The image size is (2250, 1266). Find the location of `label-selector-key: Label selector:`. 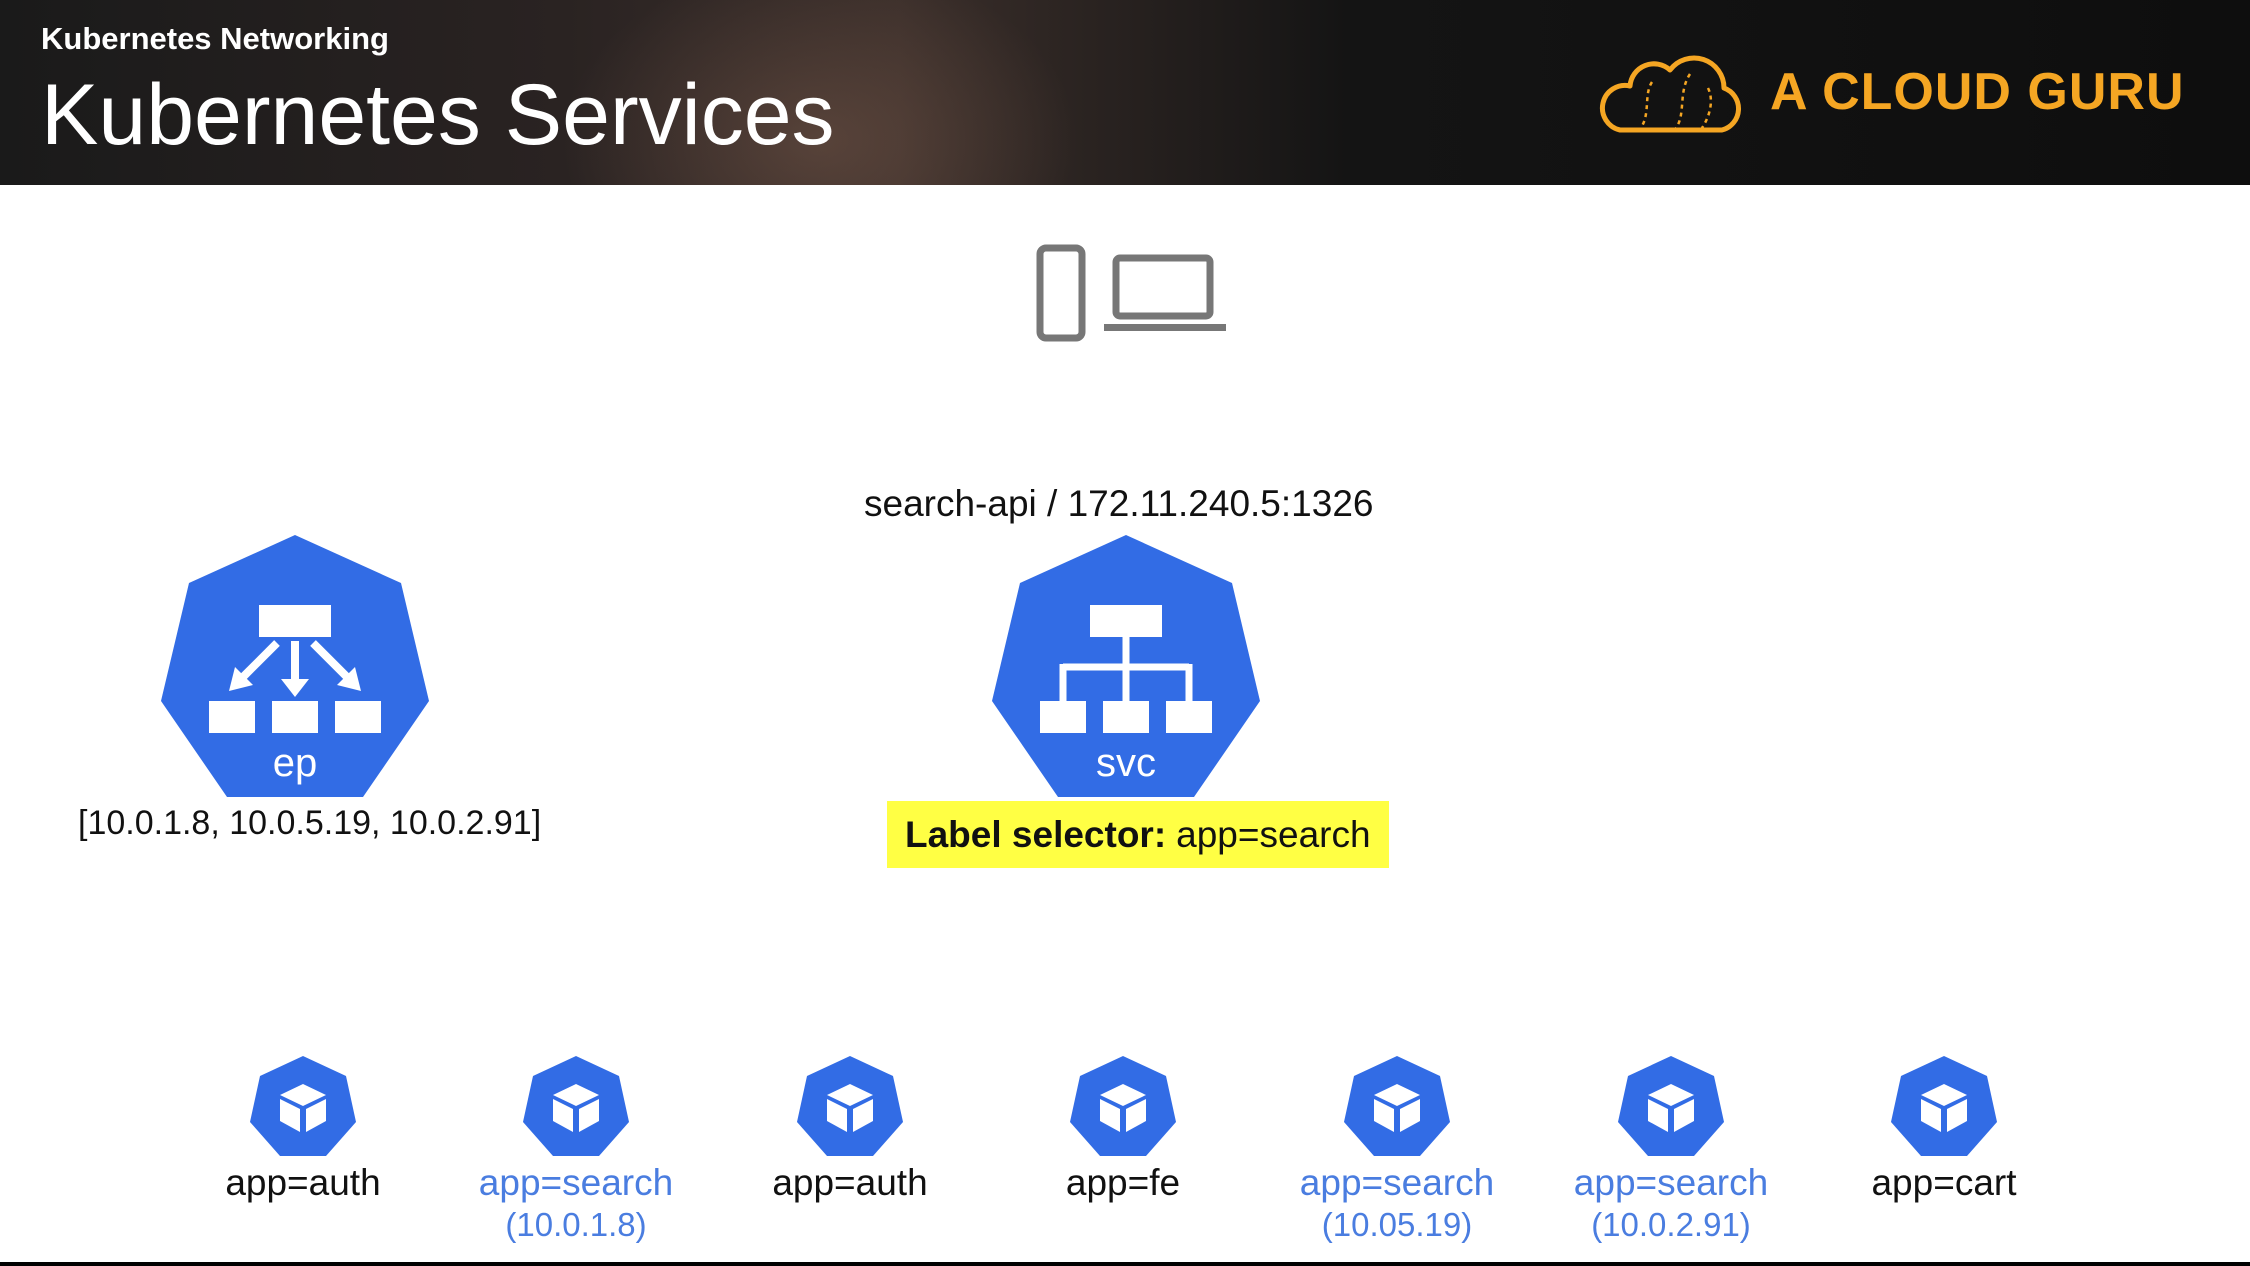

label-selector-key: Label selector: is located at coordinates (1036, 834).